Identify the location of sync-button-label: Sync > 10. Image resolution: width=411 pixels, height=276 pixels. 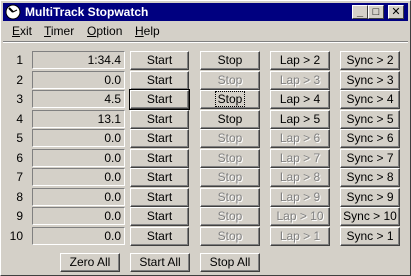
(370, 216).